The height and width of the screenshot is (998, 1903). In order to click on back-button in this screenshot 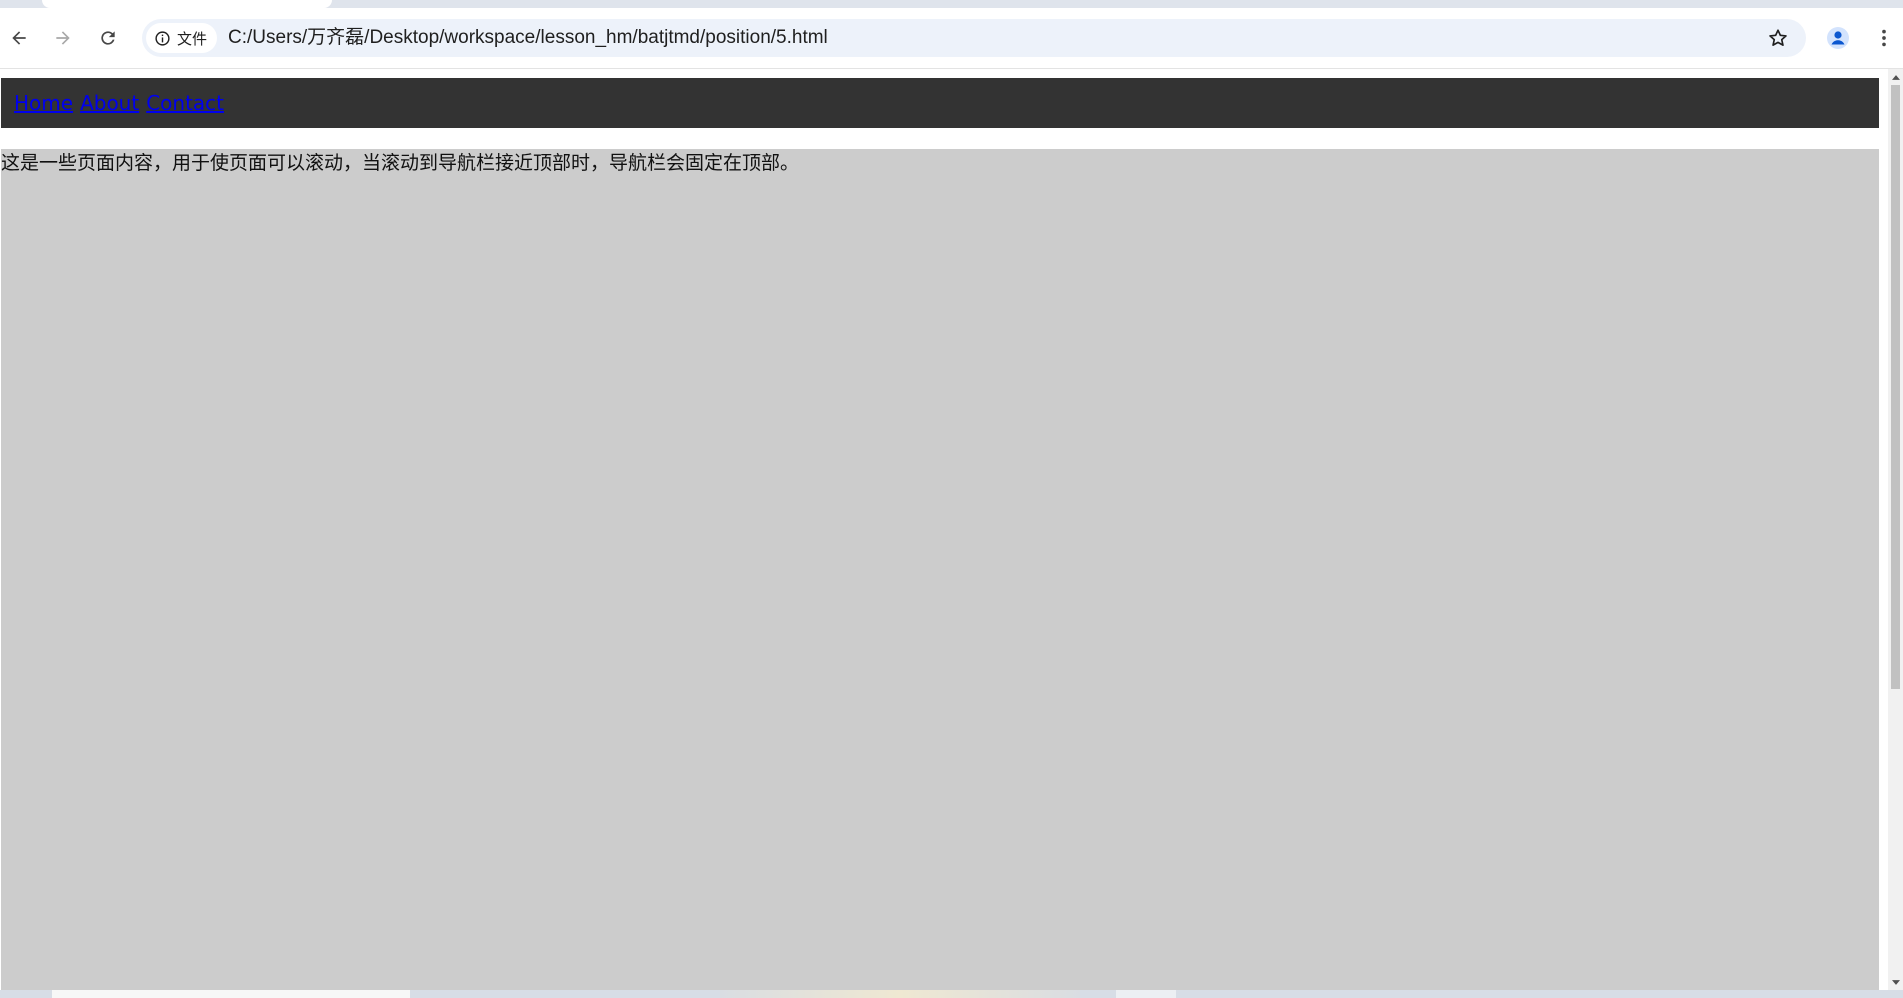, I will do `click(19, 38)`.